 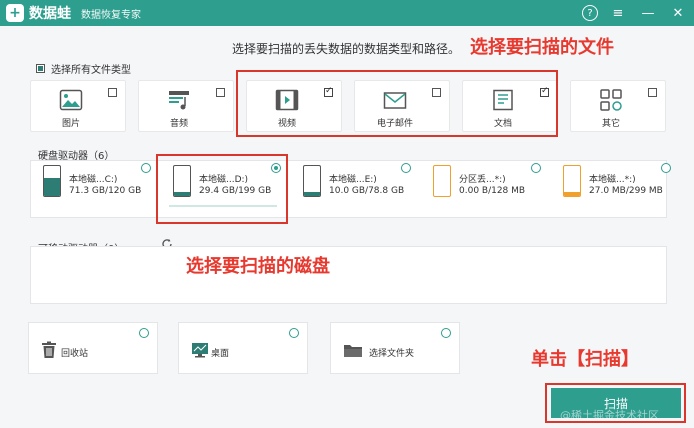 What do you see at coordinates (392, 354) in the screenshot?
I see `location-label: 选择文件夹` at bounding box center [392, 354].